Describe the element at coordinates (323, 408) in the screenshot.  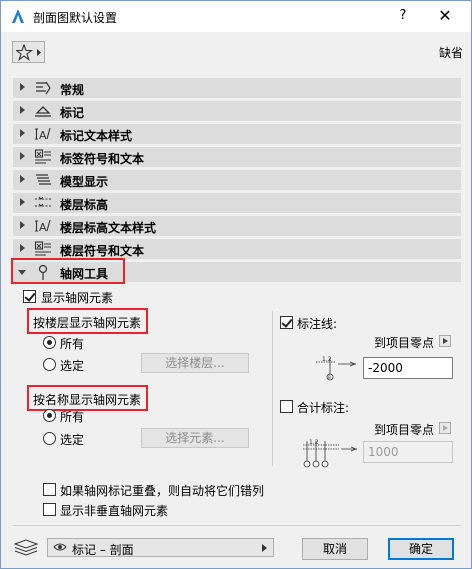
I see `cumulative-dimension-label: 合计标注:` at that location.